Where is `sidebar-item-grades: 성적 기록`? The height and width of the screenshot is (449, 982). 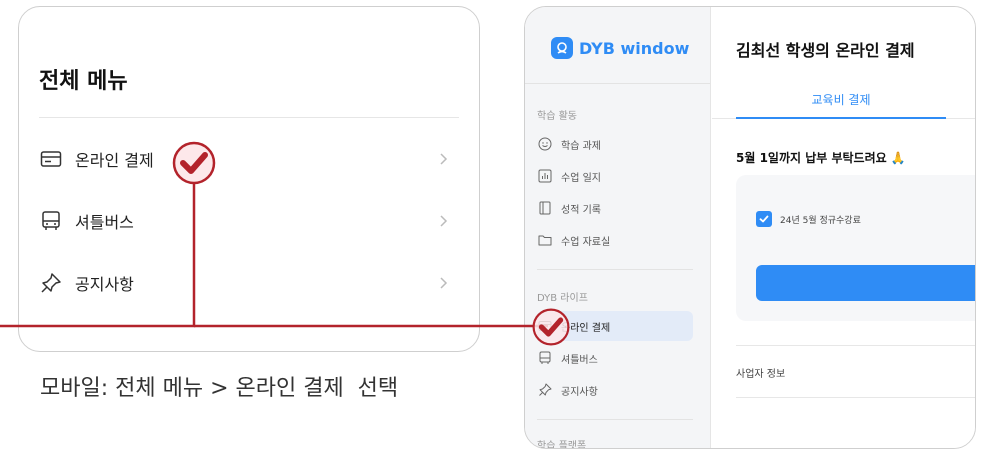 sidebar-item-grades: 성적 기록 is located at coordinates (615, 208).